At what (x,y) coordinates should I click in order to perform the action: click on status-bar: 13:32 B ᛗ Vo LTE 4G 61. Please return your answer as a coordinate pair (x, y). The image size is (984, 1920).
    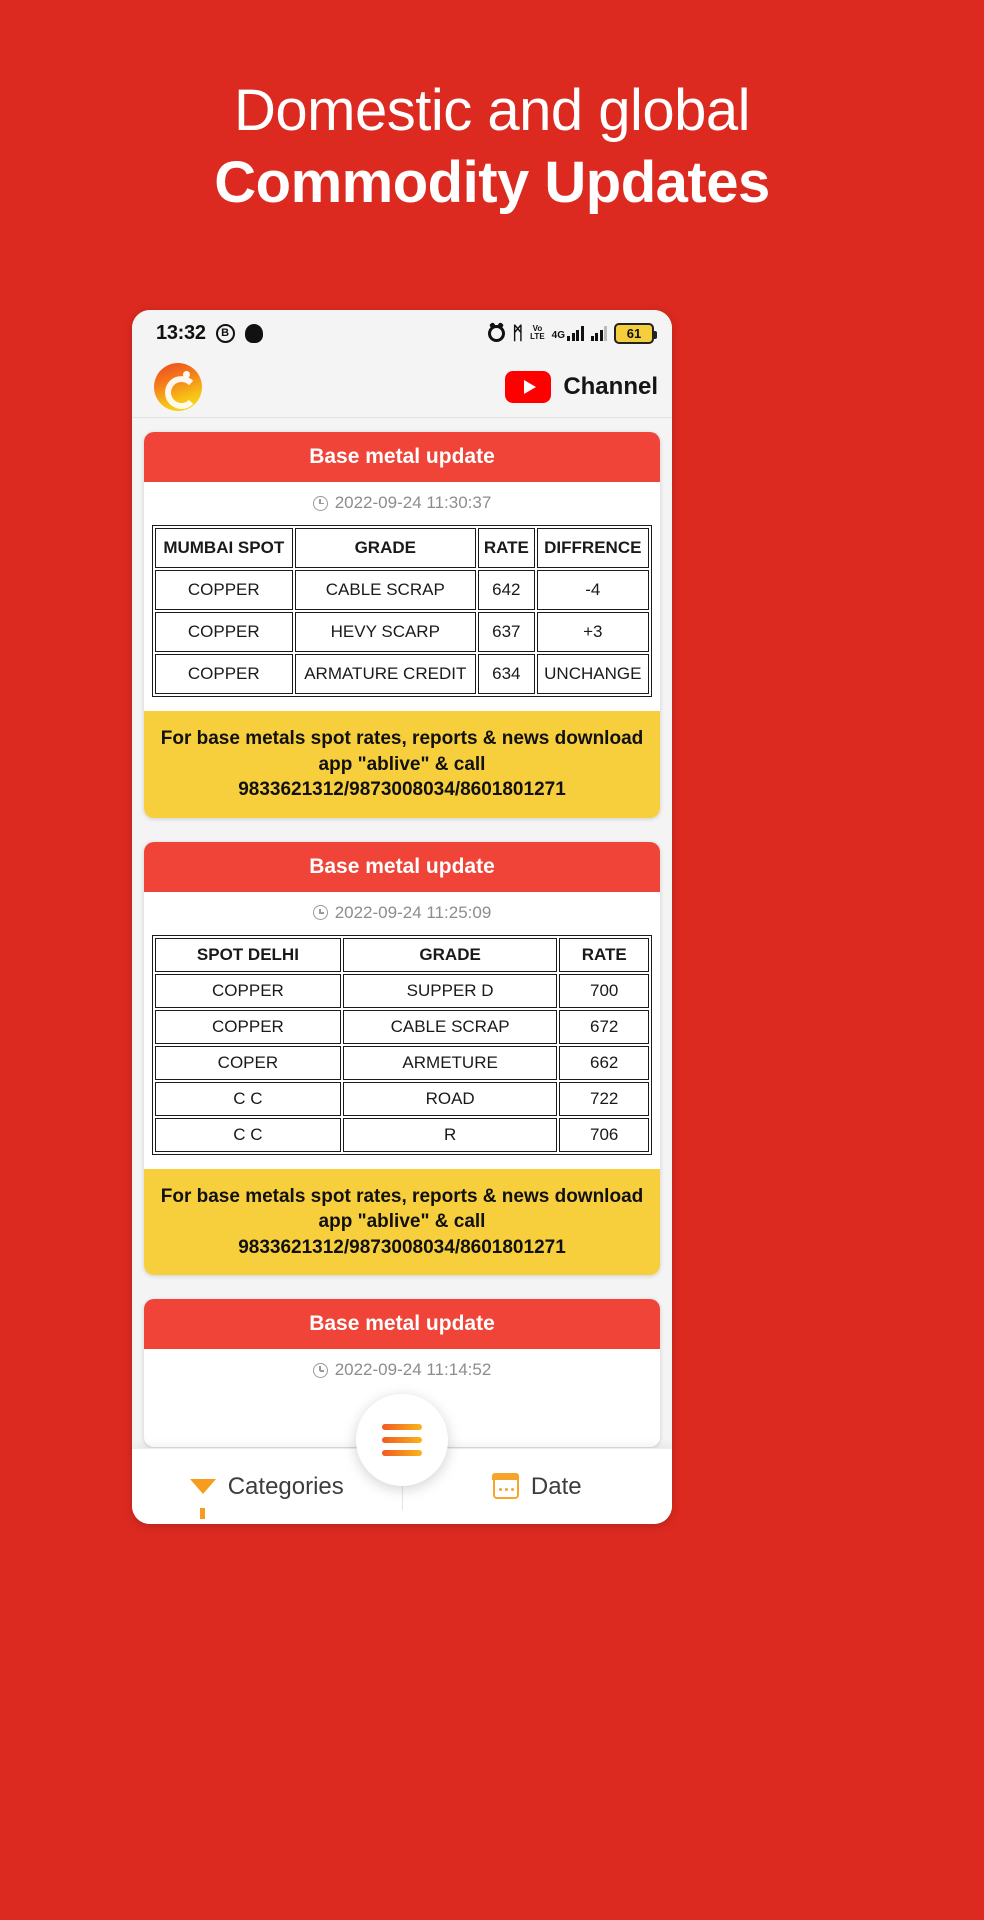
    Looking at the image, I should click on (402, 333).